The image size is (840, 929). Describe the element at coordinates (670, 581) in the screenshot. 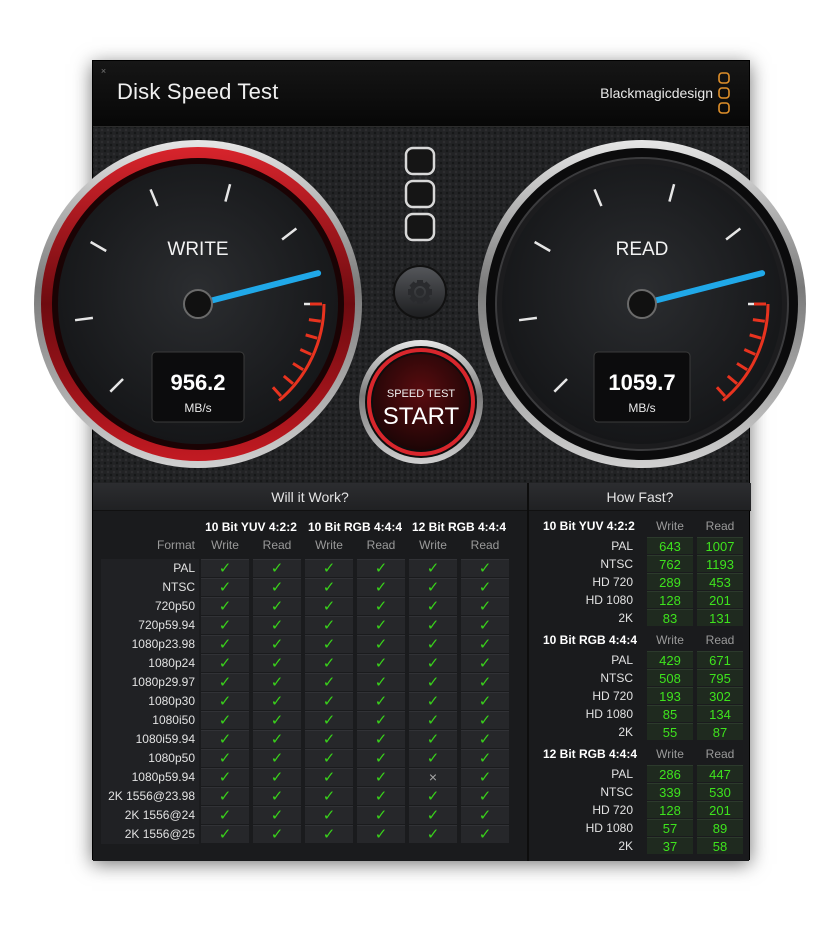

I see `how-fast-write-value: 289` at that location.